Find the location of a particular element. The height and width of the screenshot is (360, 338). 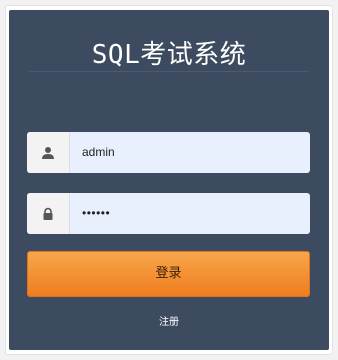

username-input: admin is located at coordinates (98, 152).